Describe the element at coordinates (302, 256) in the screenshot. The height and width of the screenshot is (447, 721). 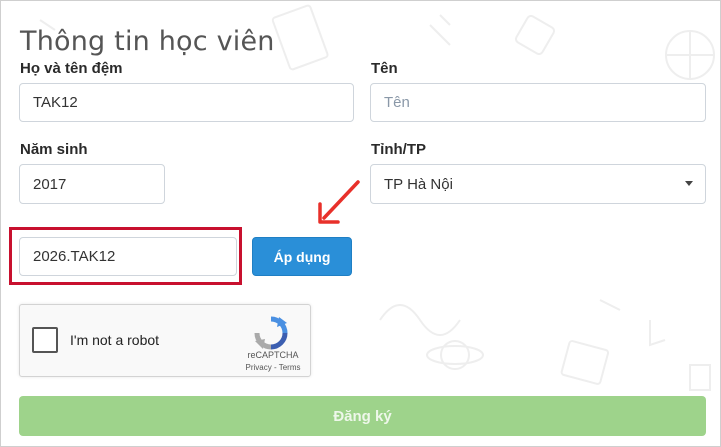
I see `apply-button: Áp dụng` at that location.